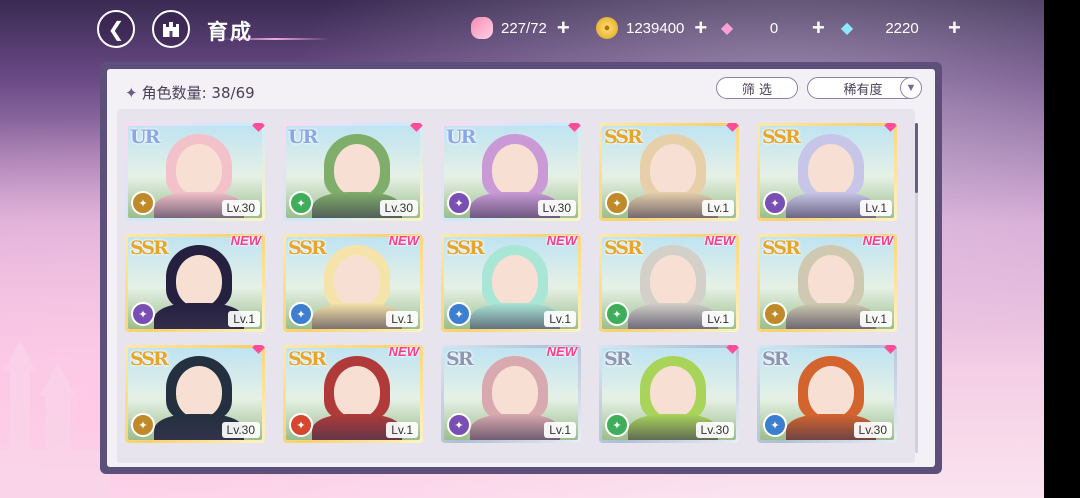 This screenshot has width=1080, height=498. I want to click on page-title: 育成, so click(230, 32).